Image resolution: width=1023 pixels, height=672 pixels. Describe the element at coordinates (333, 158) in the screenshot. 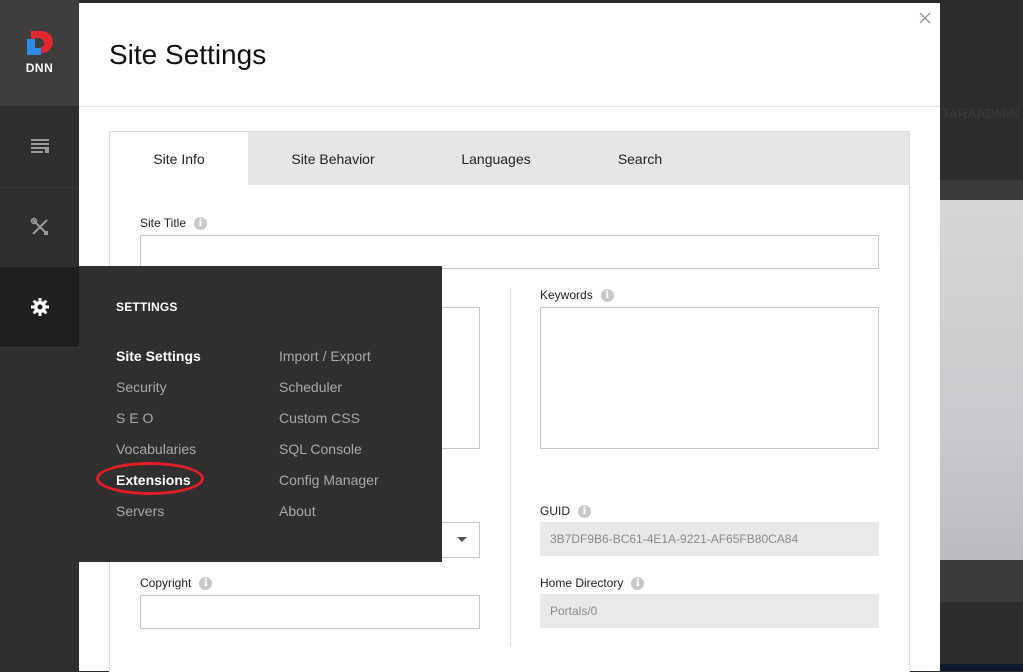

I see `tab-site-behavior: Site Behavior` at that location.